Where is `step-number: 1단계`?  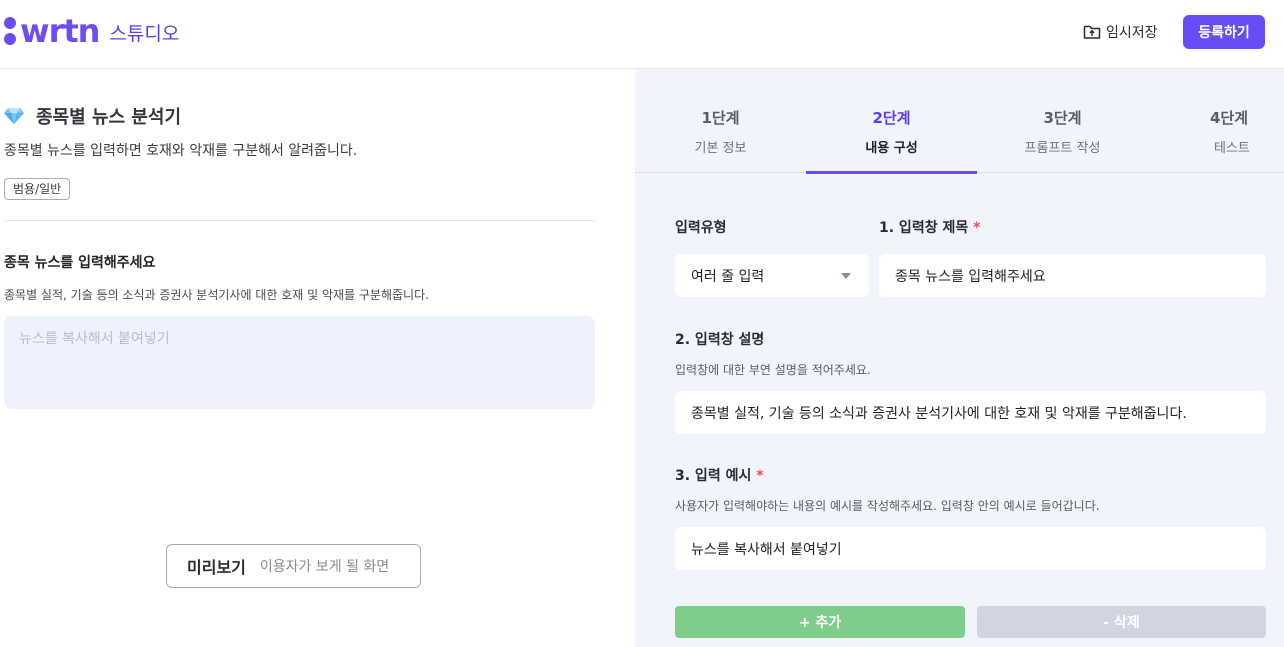 step-number: 1단계 is located at coordinates (720, 118).